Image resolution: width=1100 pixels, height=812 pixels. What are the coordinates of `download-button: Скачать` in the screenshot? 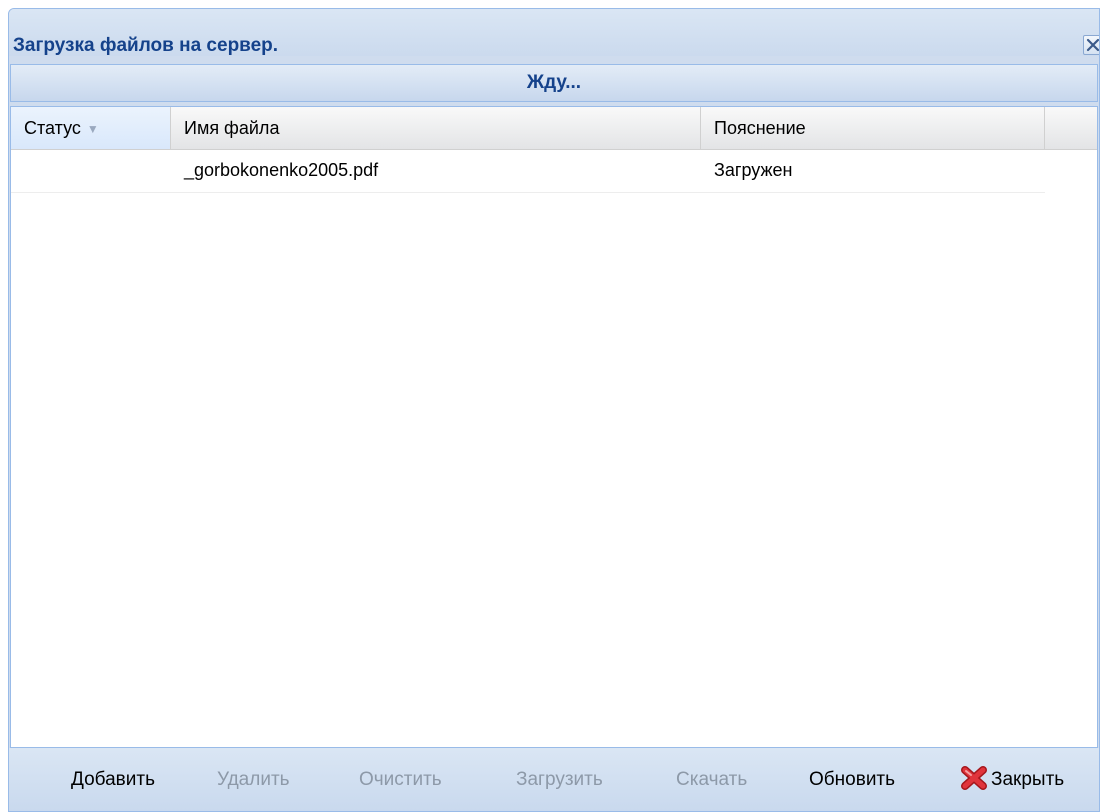 It's located at (711, 780).